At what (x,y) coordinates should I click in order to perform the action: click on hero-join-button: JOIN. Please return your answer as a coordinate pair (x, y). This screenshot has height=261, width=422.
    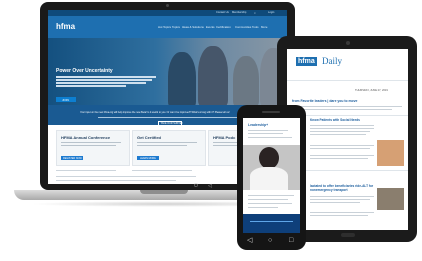
    Looking at the image, I should click on (66, 99).